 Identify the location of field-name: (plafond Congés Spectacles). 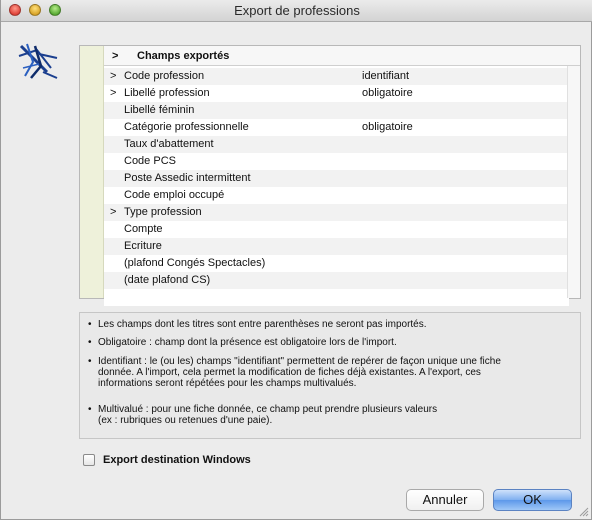
(195, 263).